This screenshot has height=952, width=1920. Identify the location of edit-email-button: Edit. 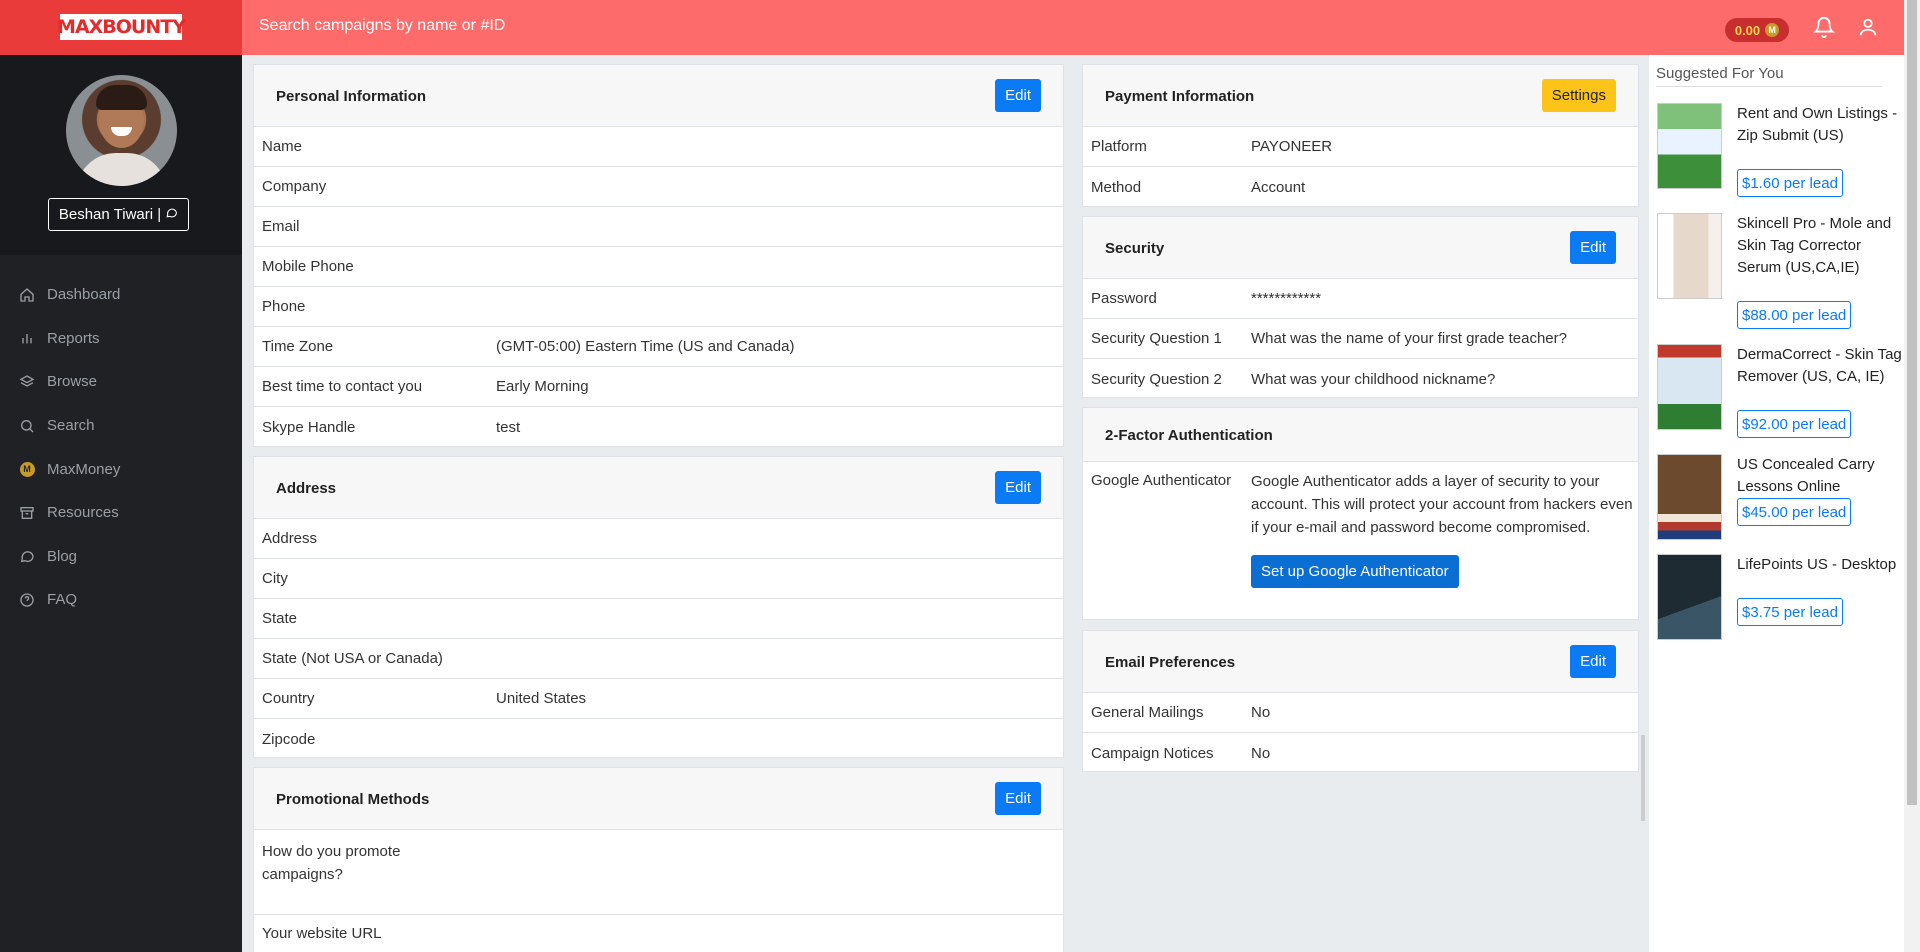
(1593, 661).